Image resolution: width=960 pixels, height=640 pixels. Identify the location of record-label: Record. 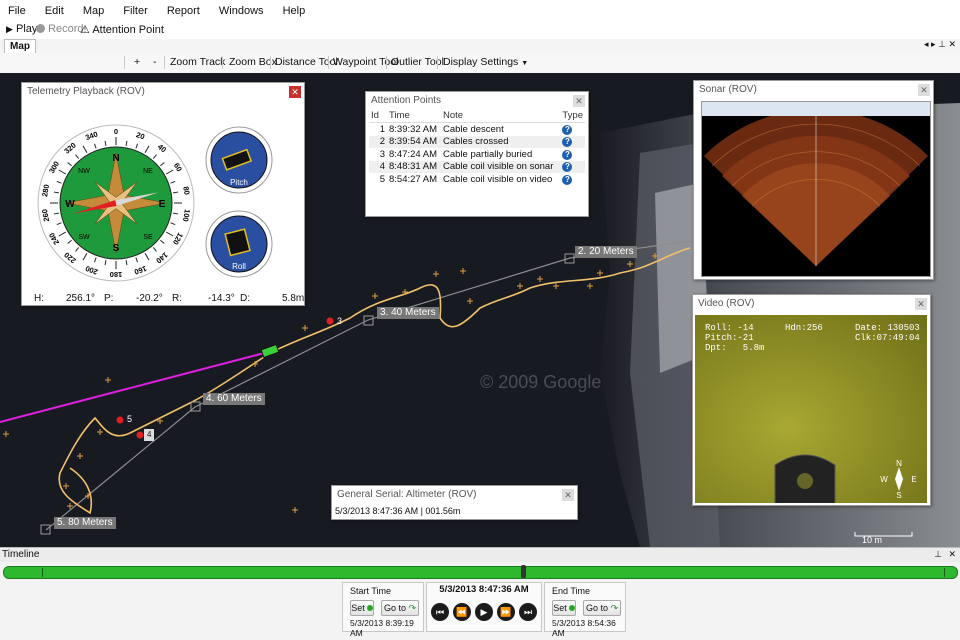
(66, 29).